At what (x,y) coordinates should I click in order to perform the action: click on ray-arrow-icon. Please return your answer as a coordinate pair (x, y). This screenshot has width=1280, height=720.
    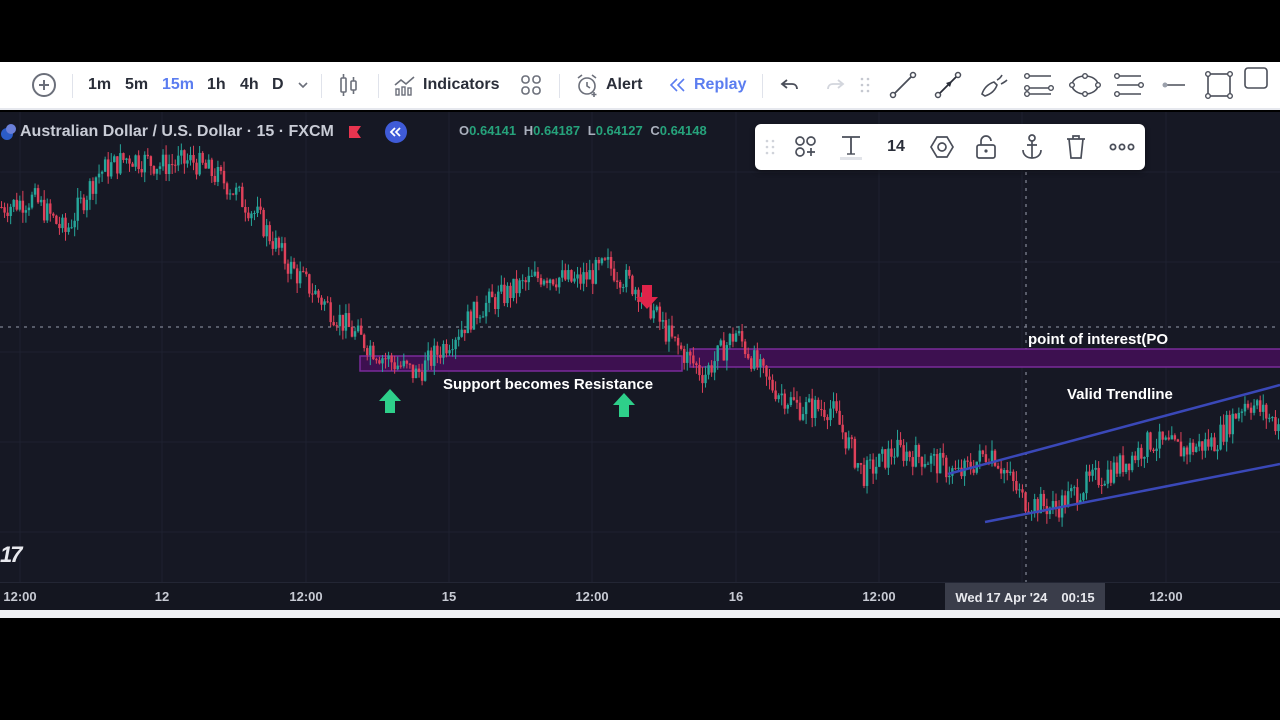
    Looking at the image, I should click on (948, 85).